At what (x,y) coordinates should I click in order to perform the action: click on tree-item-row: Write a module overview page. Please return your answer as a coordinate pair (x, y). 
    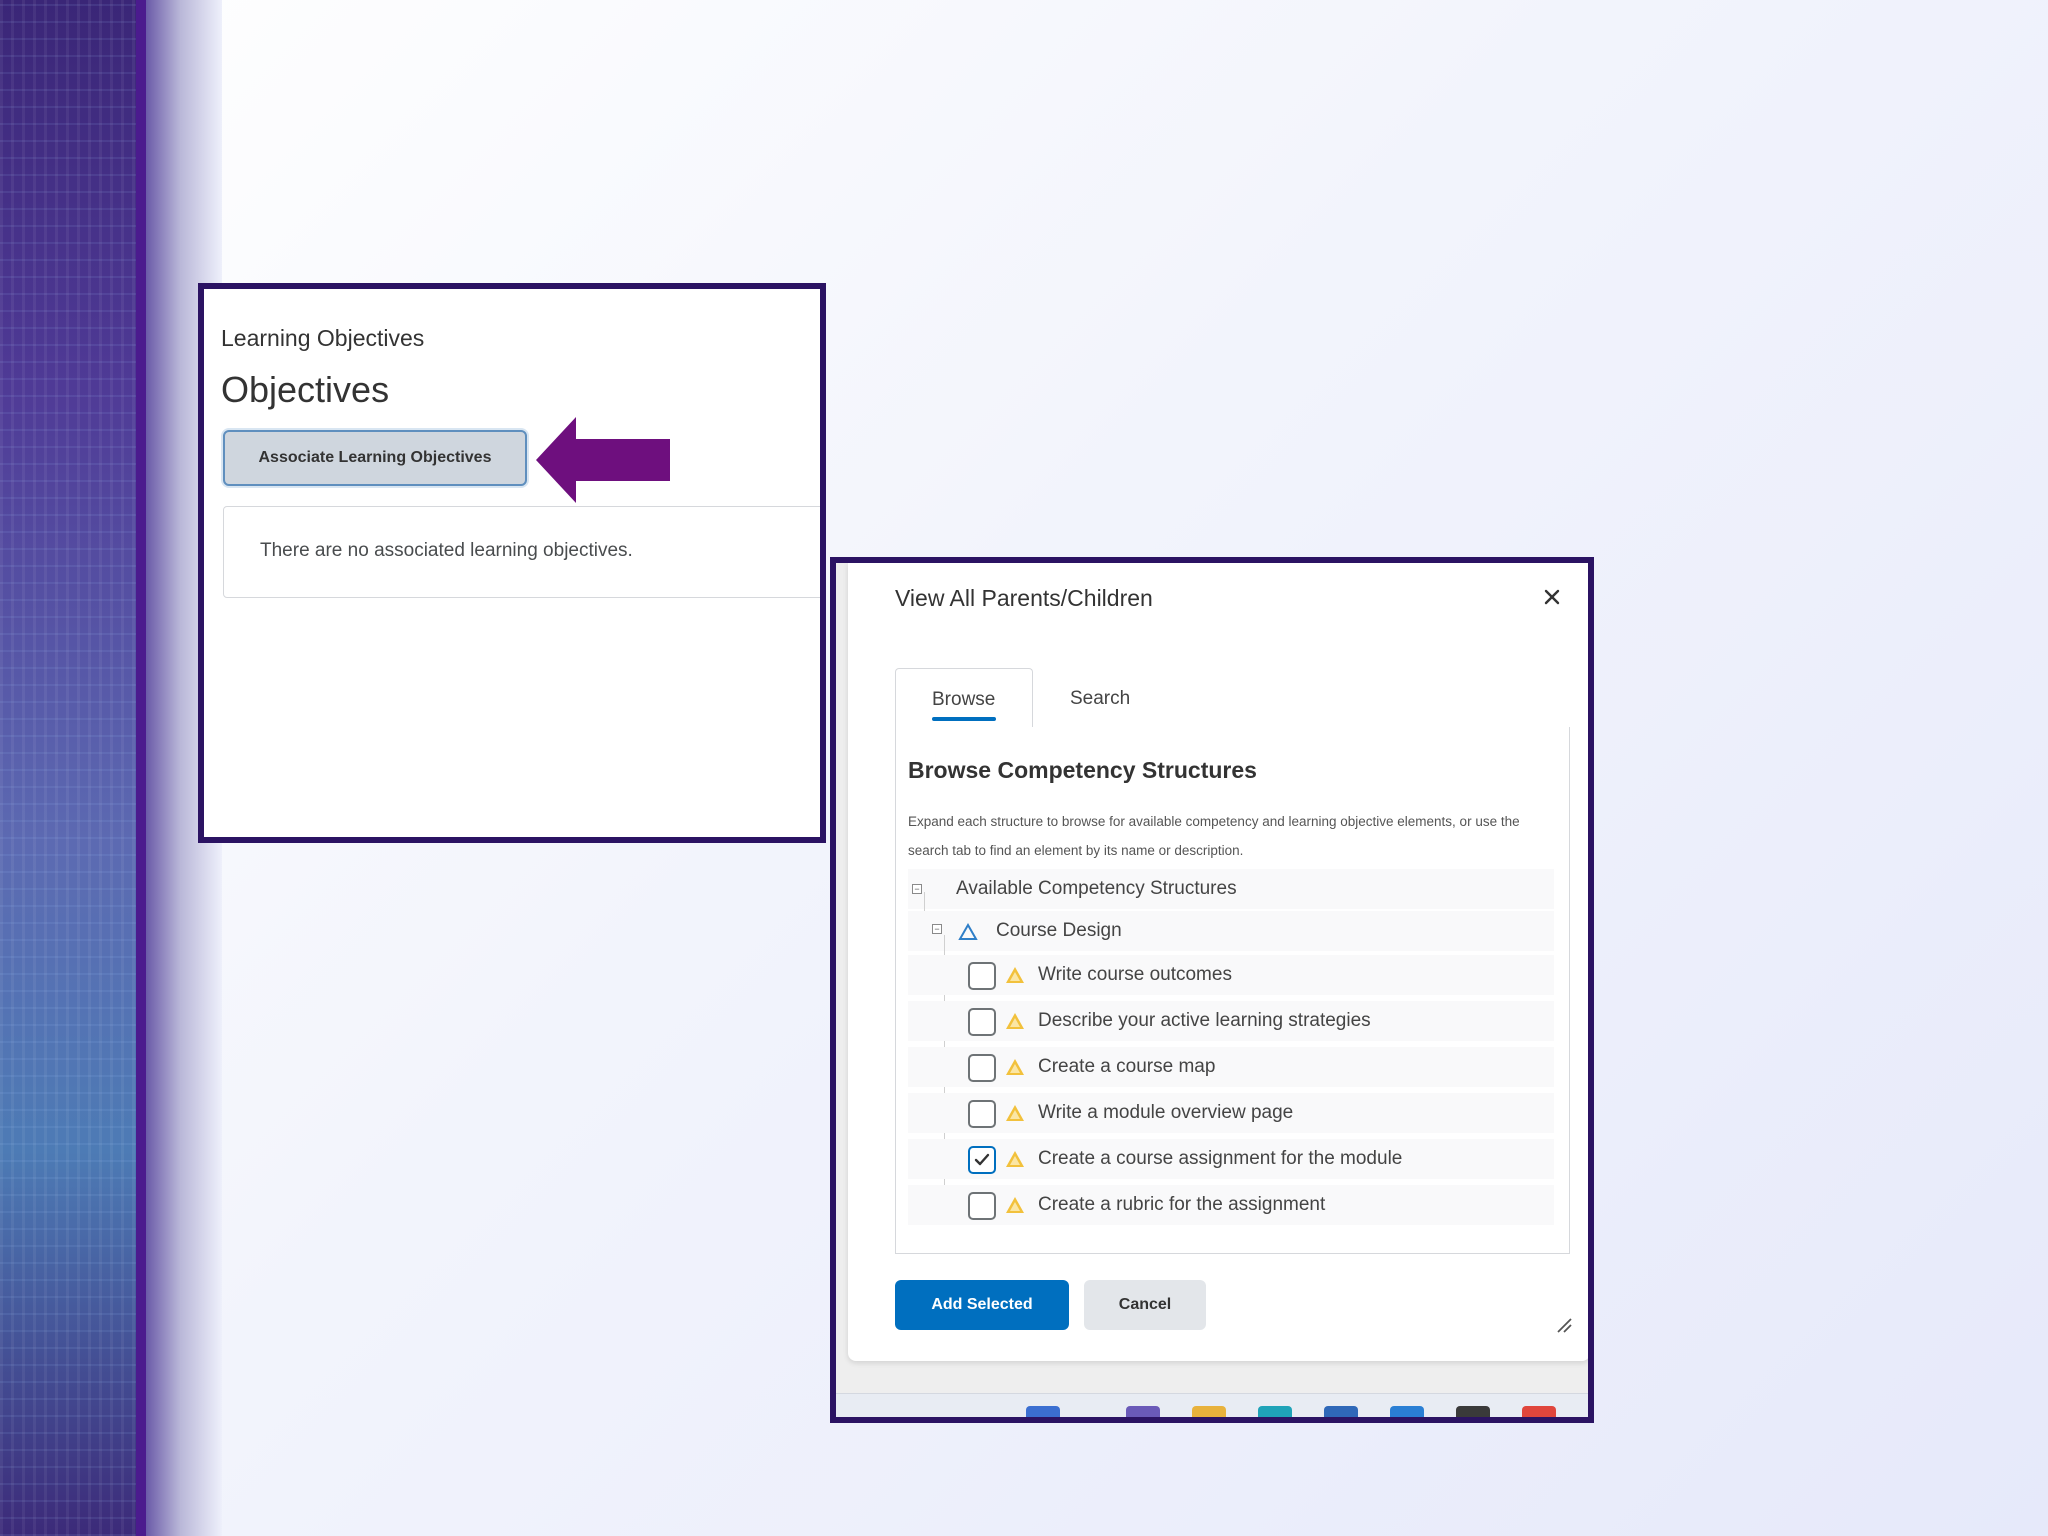
    Looking at the image, I should click on (1231, 1113).